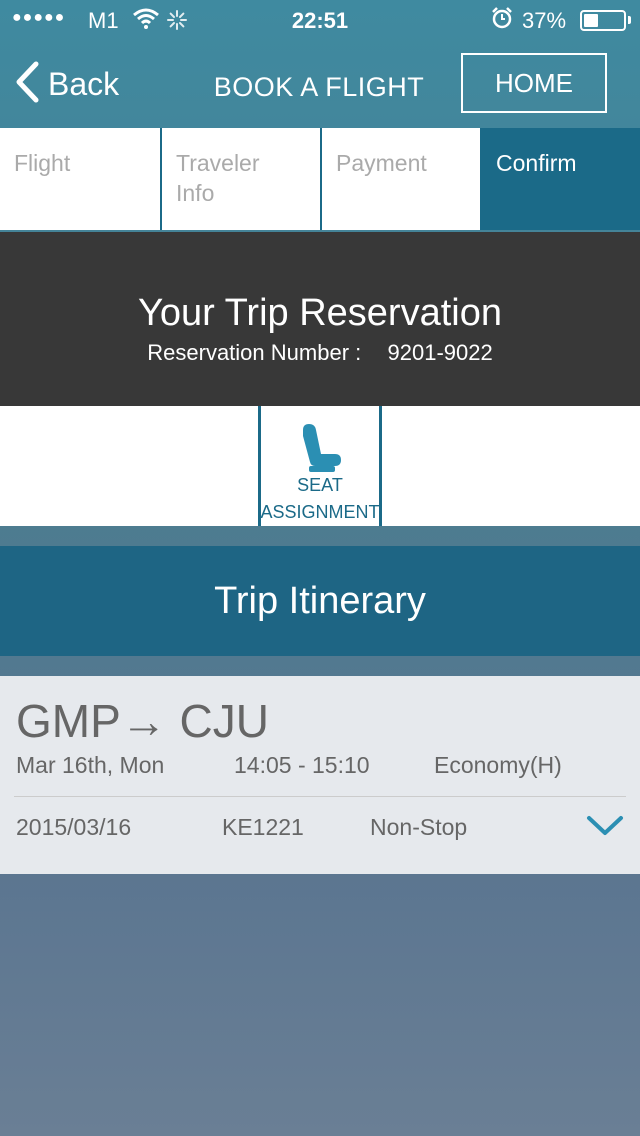 Image resolution: width=640 pixels, height=1136 pixels. I want to click on chevron-left-icon, so click(27, 84).